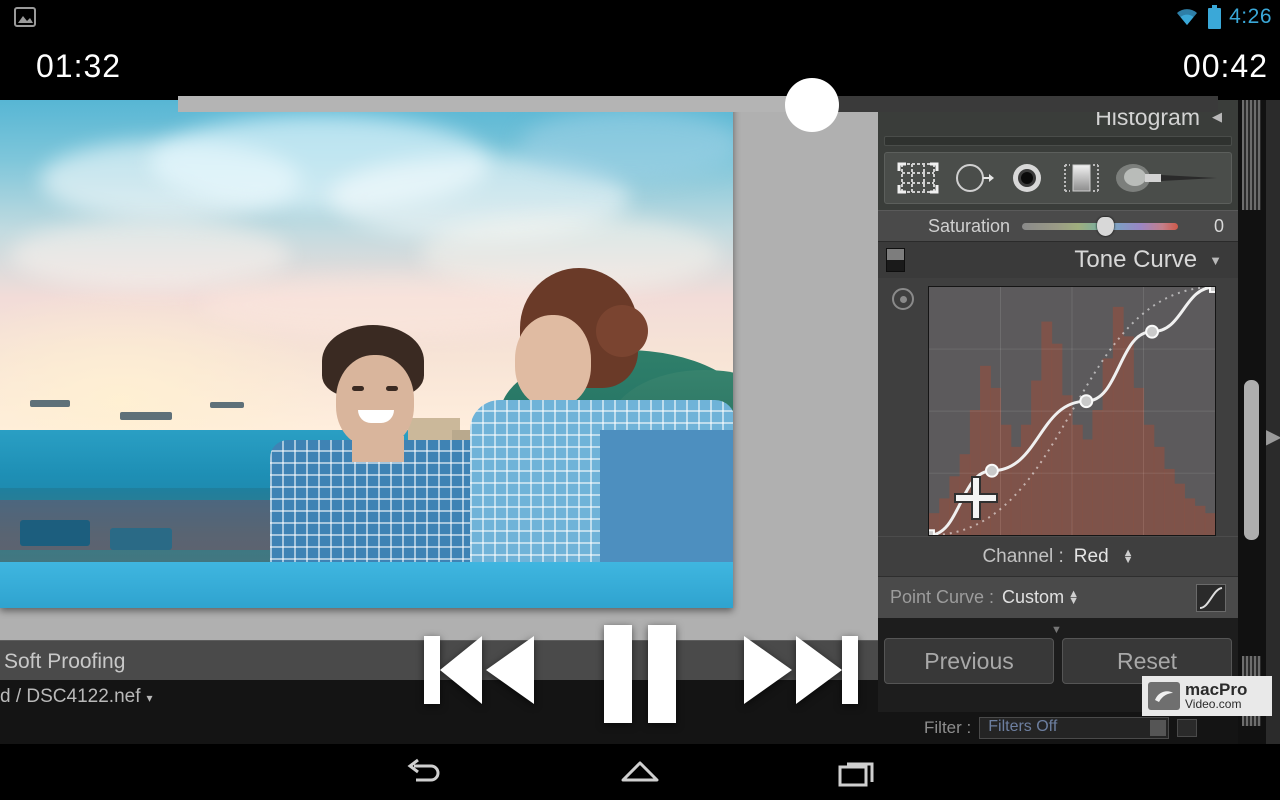  Describe the element at coordinates (1105, 226) in the screenshot. I see `saturation-knob` at that location.